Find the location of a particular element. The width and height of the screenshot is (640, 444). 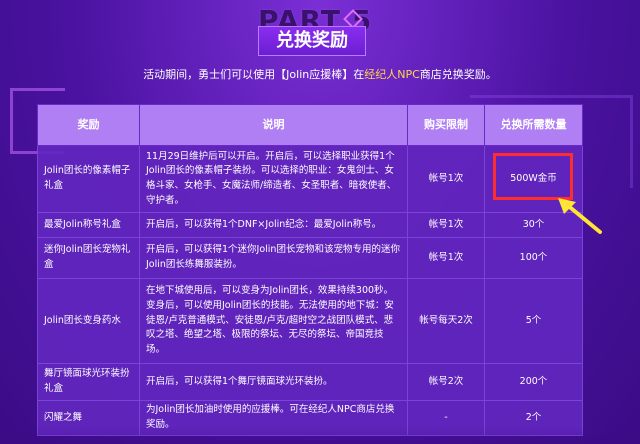

reward-name: 舞厅镜面球光环装扮礼盒 is located at coordinates (88, 382).